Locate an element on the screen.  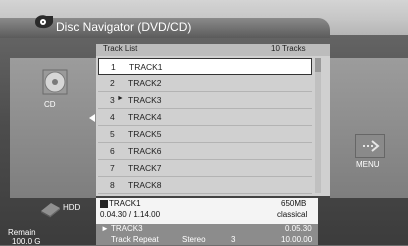
music-note-icon is located at coordinates (104, 204).